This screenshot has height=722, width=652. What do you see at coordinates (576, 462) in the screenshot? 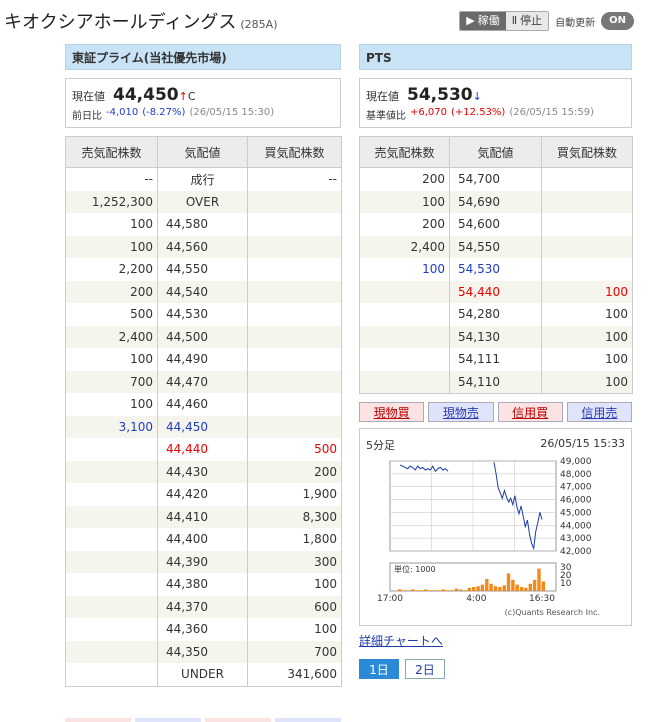
I see `y-tick-label: 49,000` at bounding box center [576, 462].